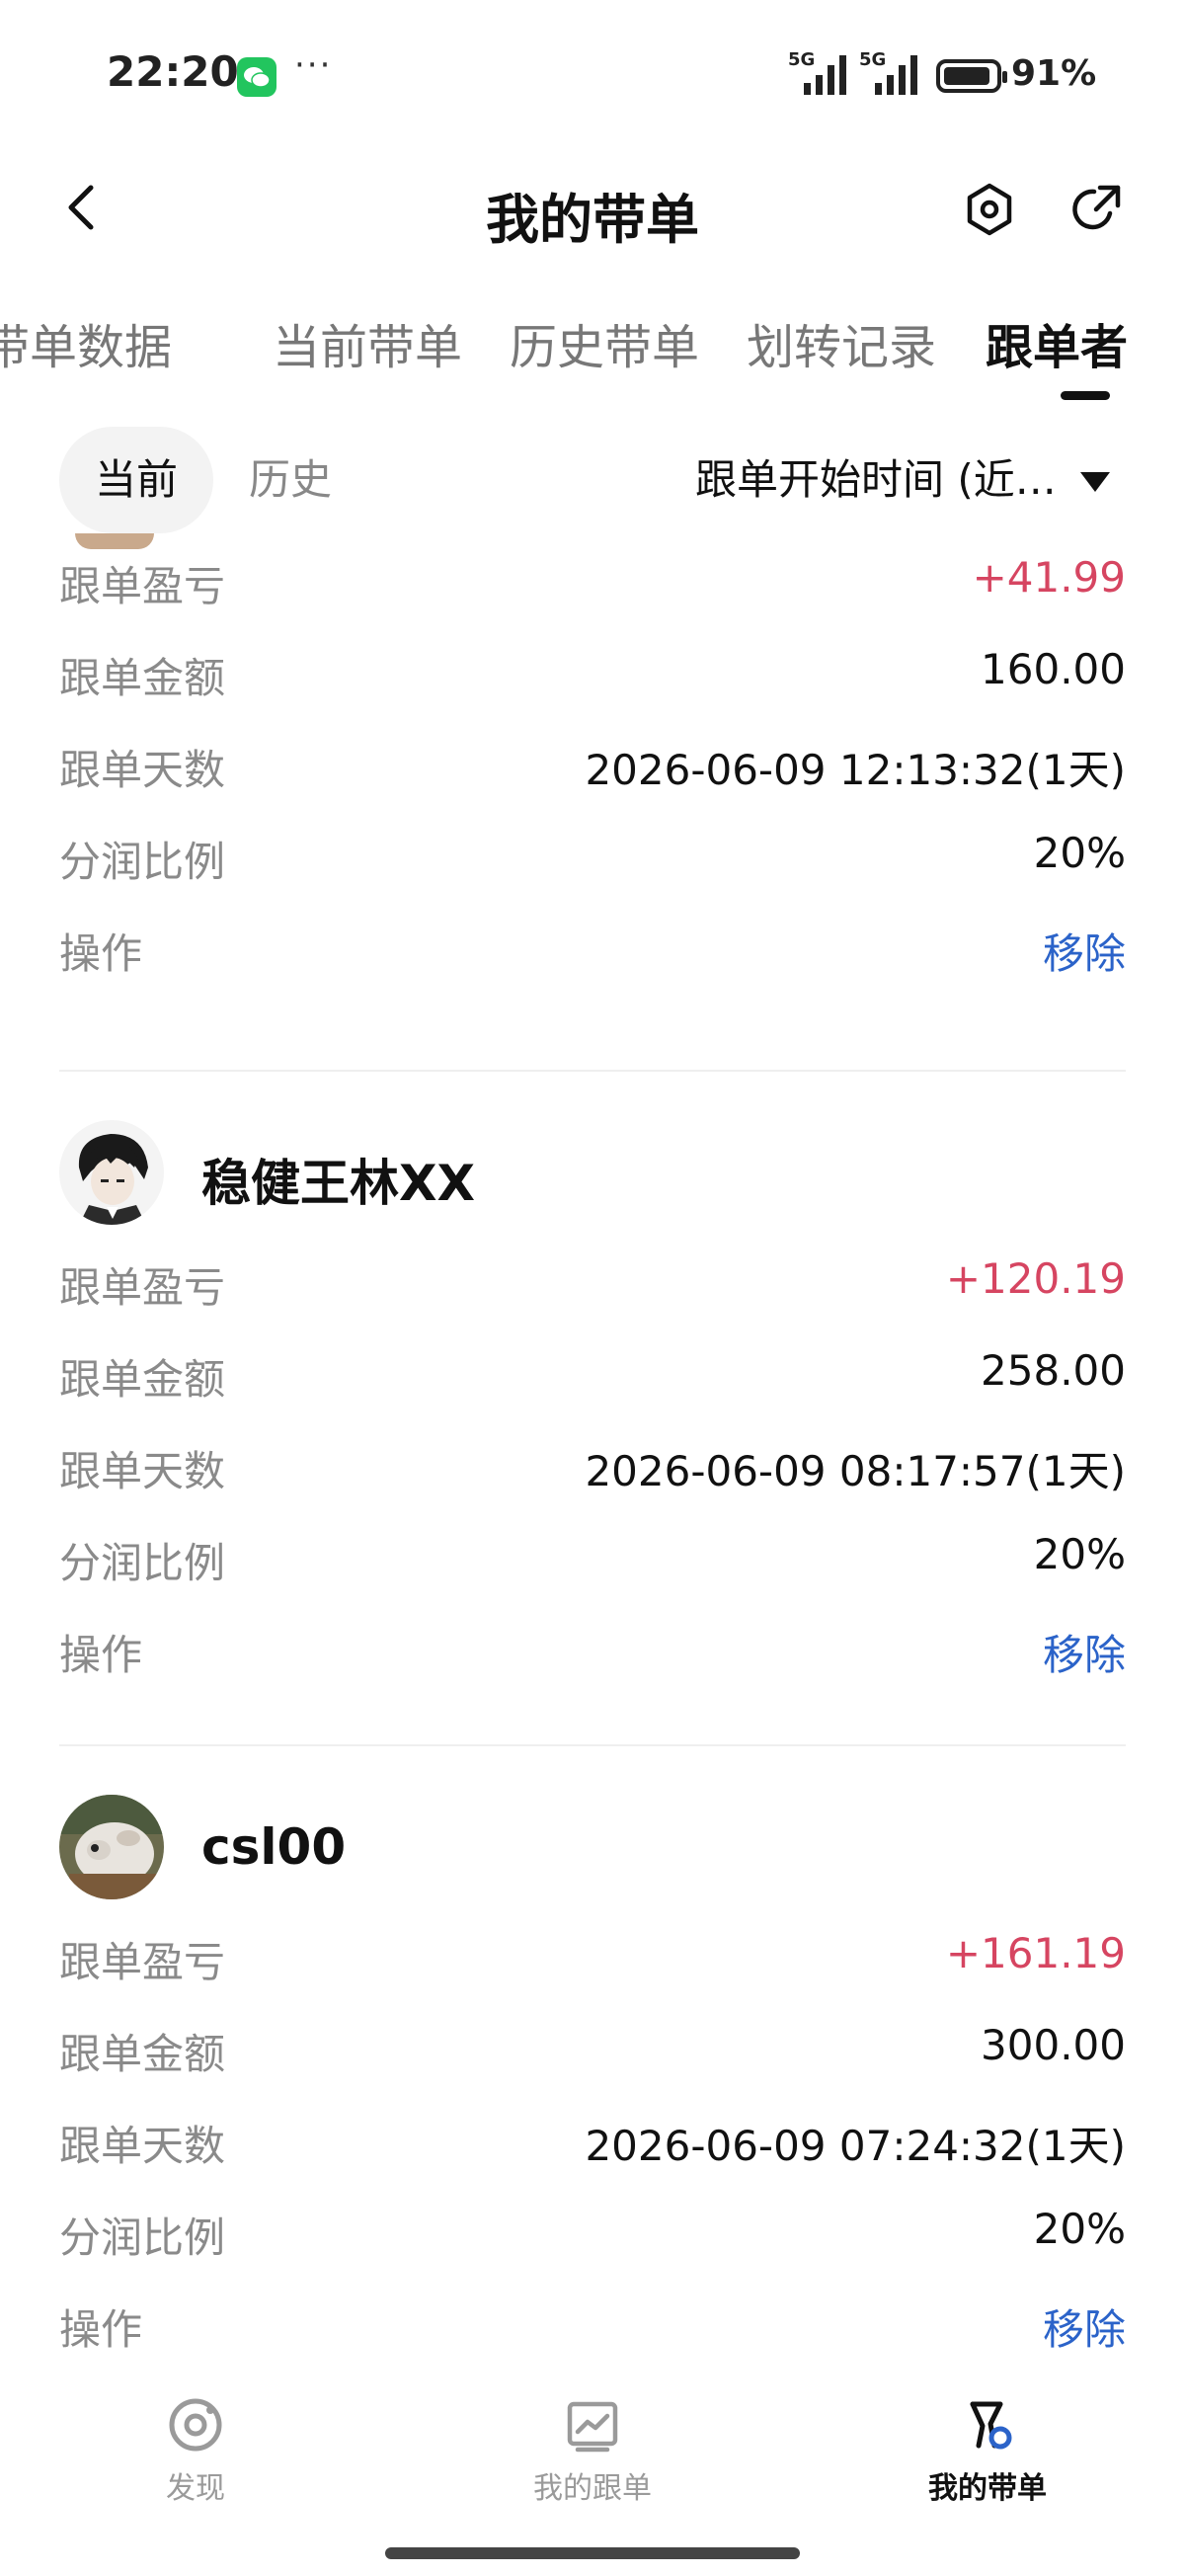 The image size is (1185, 2576). Describe the element at coordinates (605, 342) in the screenshot. I see `tab-history-leads: 历史带单` at that location.